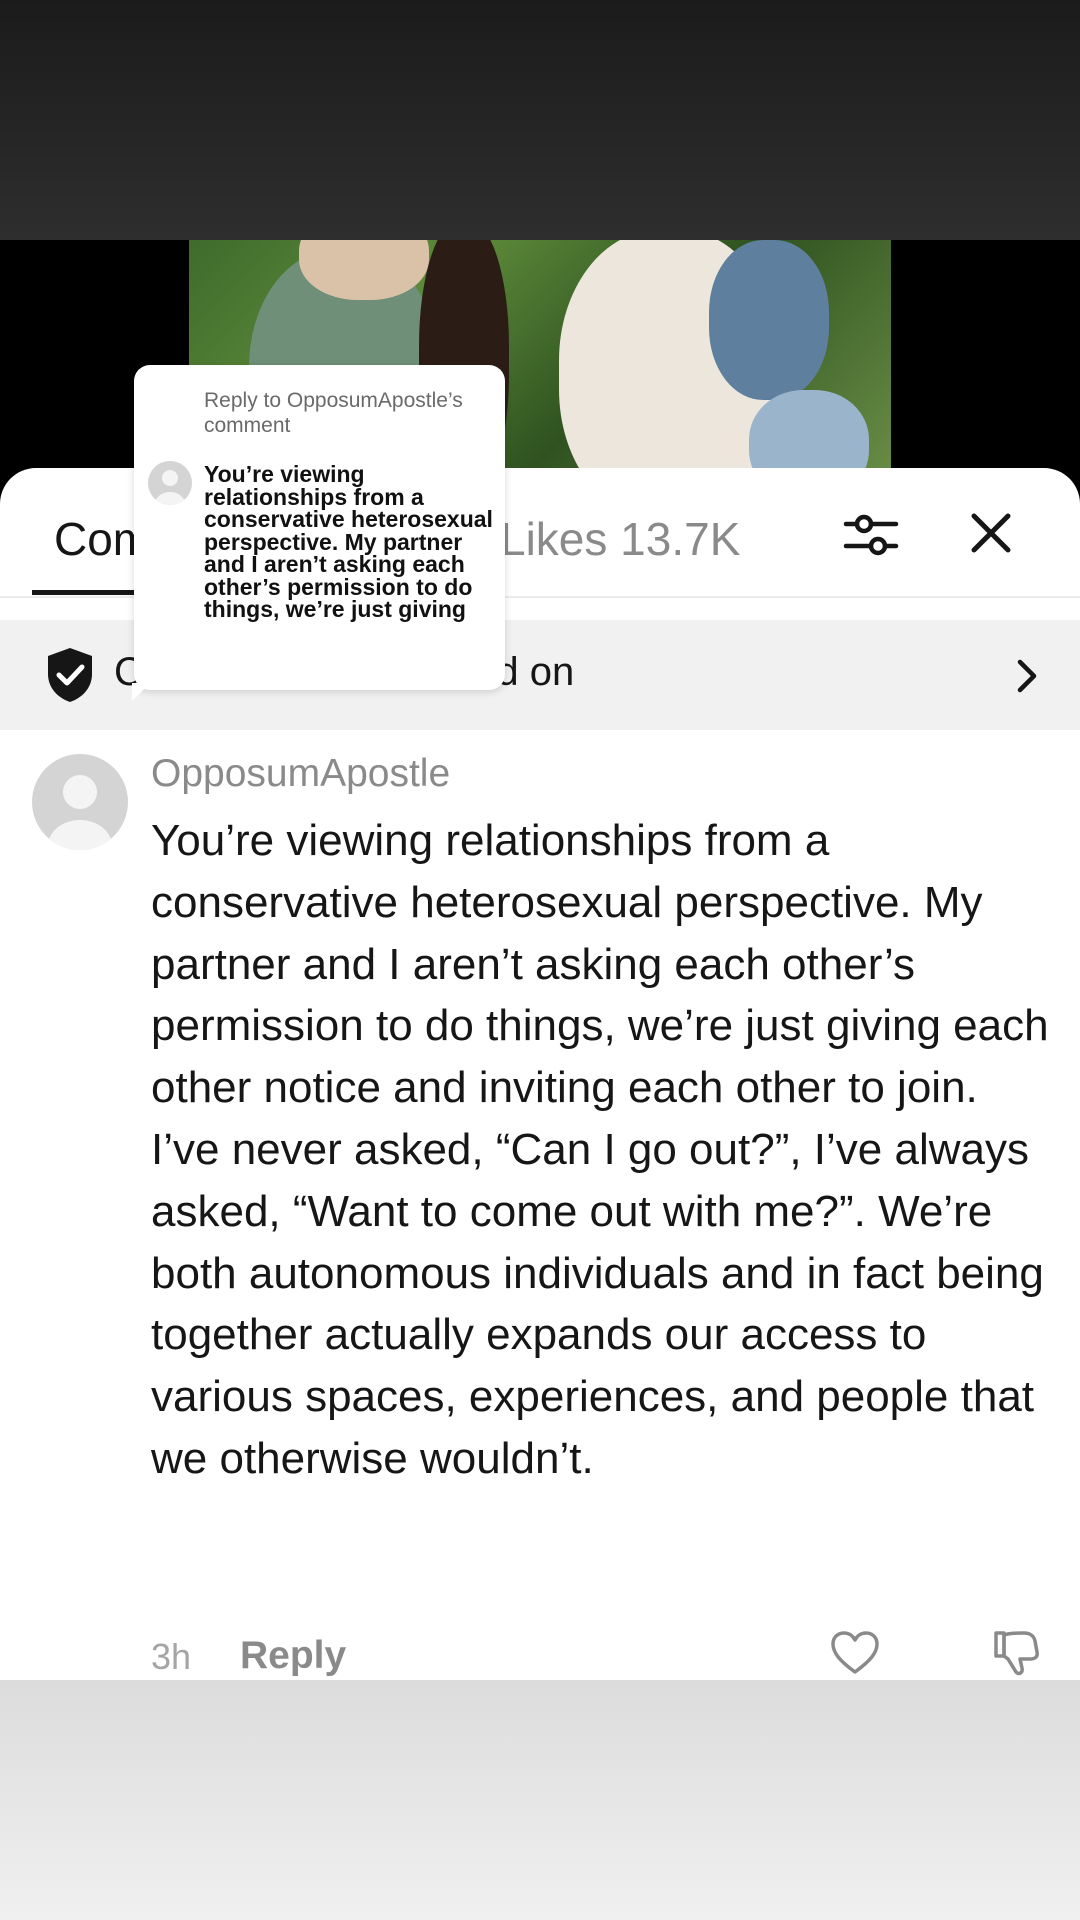 The width and height of the screenshot is (1080, 1920). What do you see at coordinates (300, 774) in the screenshot?
I see `comment-username: OpposumApostle` at bounding box center [300, 774].